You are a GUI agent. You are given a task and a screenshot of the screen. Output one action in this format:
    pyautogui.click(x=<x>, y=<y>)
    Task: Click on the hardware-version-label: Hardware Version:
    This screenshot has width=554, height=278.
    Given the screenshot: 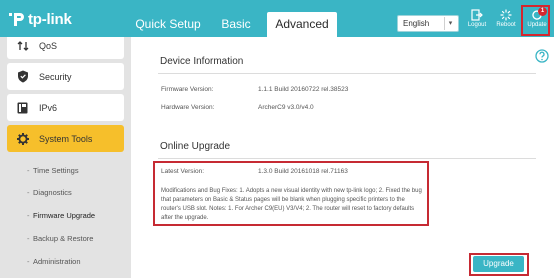 What is the action you would take?
    pyautogui.click(x=188, y=107)
    